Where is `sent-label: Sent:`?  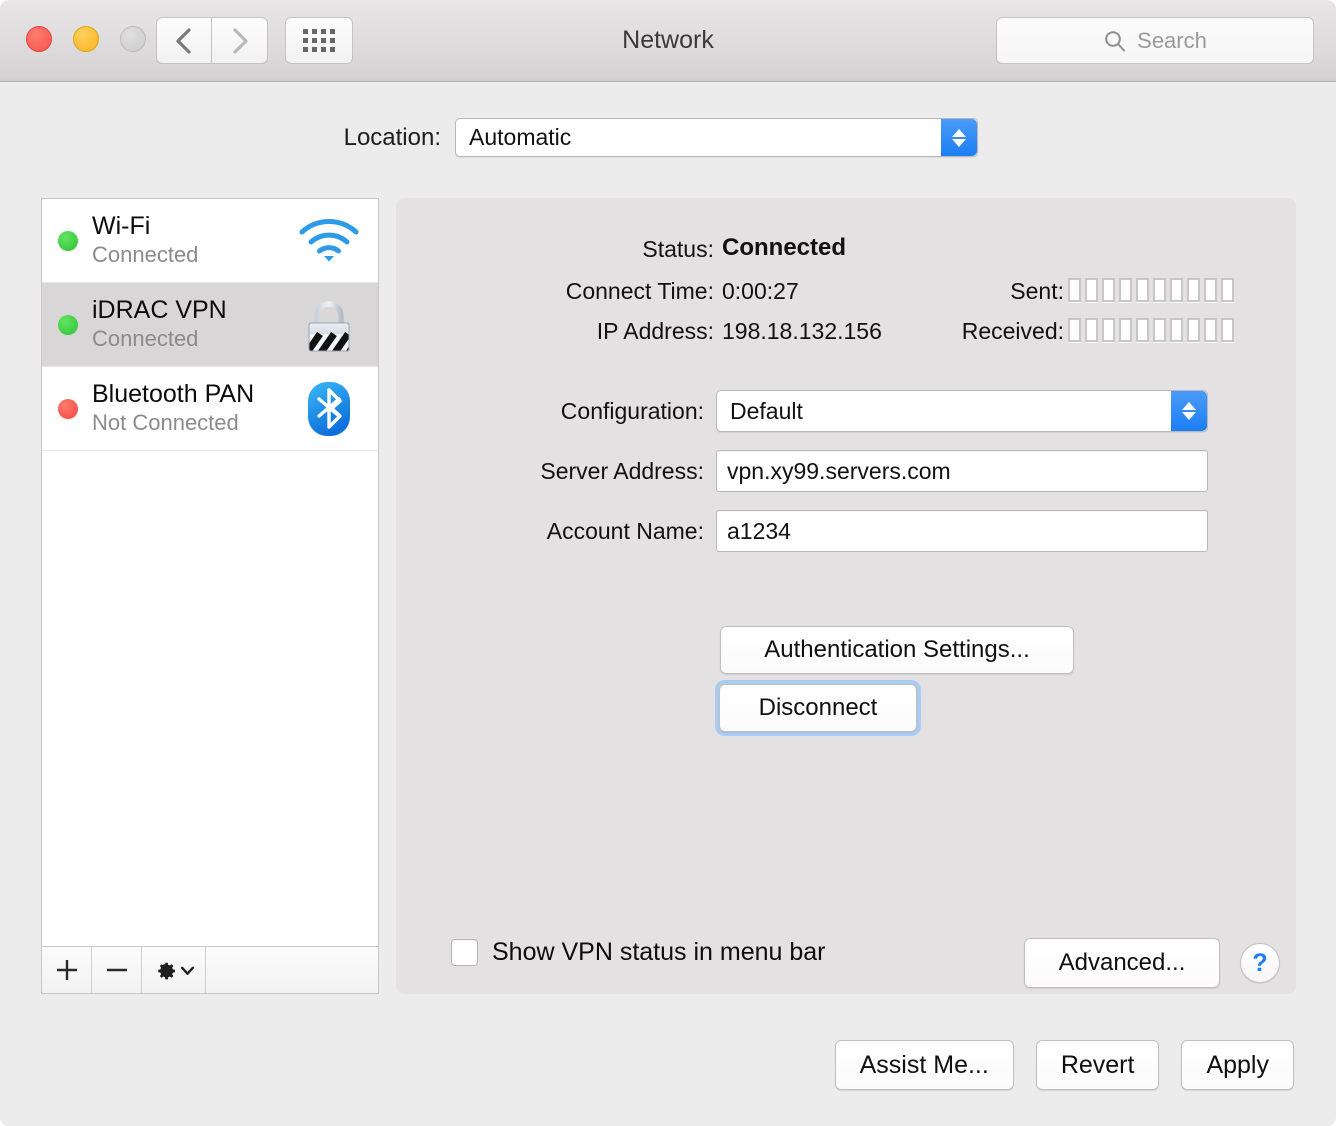 sent-label: Sent: is located at coordinates (1037, 291).